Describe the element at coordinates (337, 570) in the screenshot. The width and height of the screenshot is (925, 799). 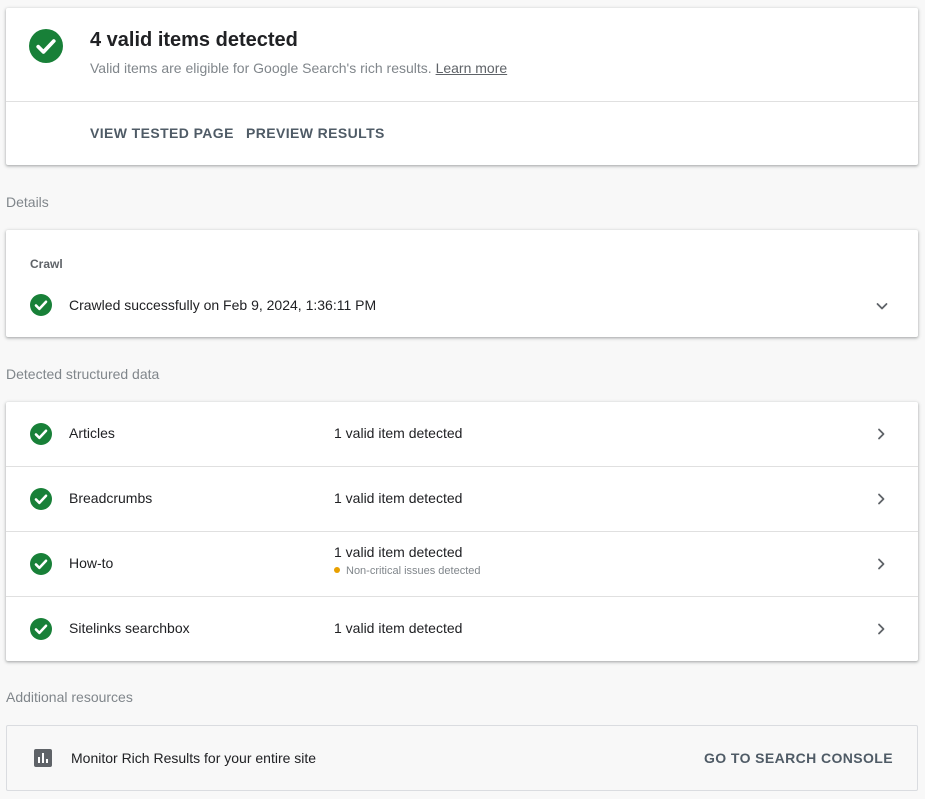
I see `warning-dot-icon` at that location.